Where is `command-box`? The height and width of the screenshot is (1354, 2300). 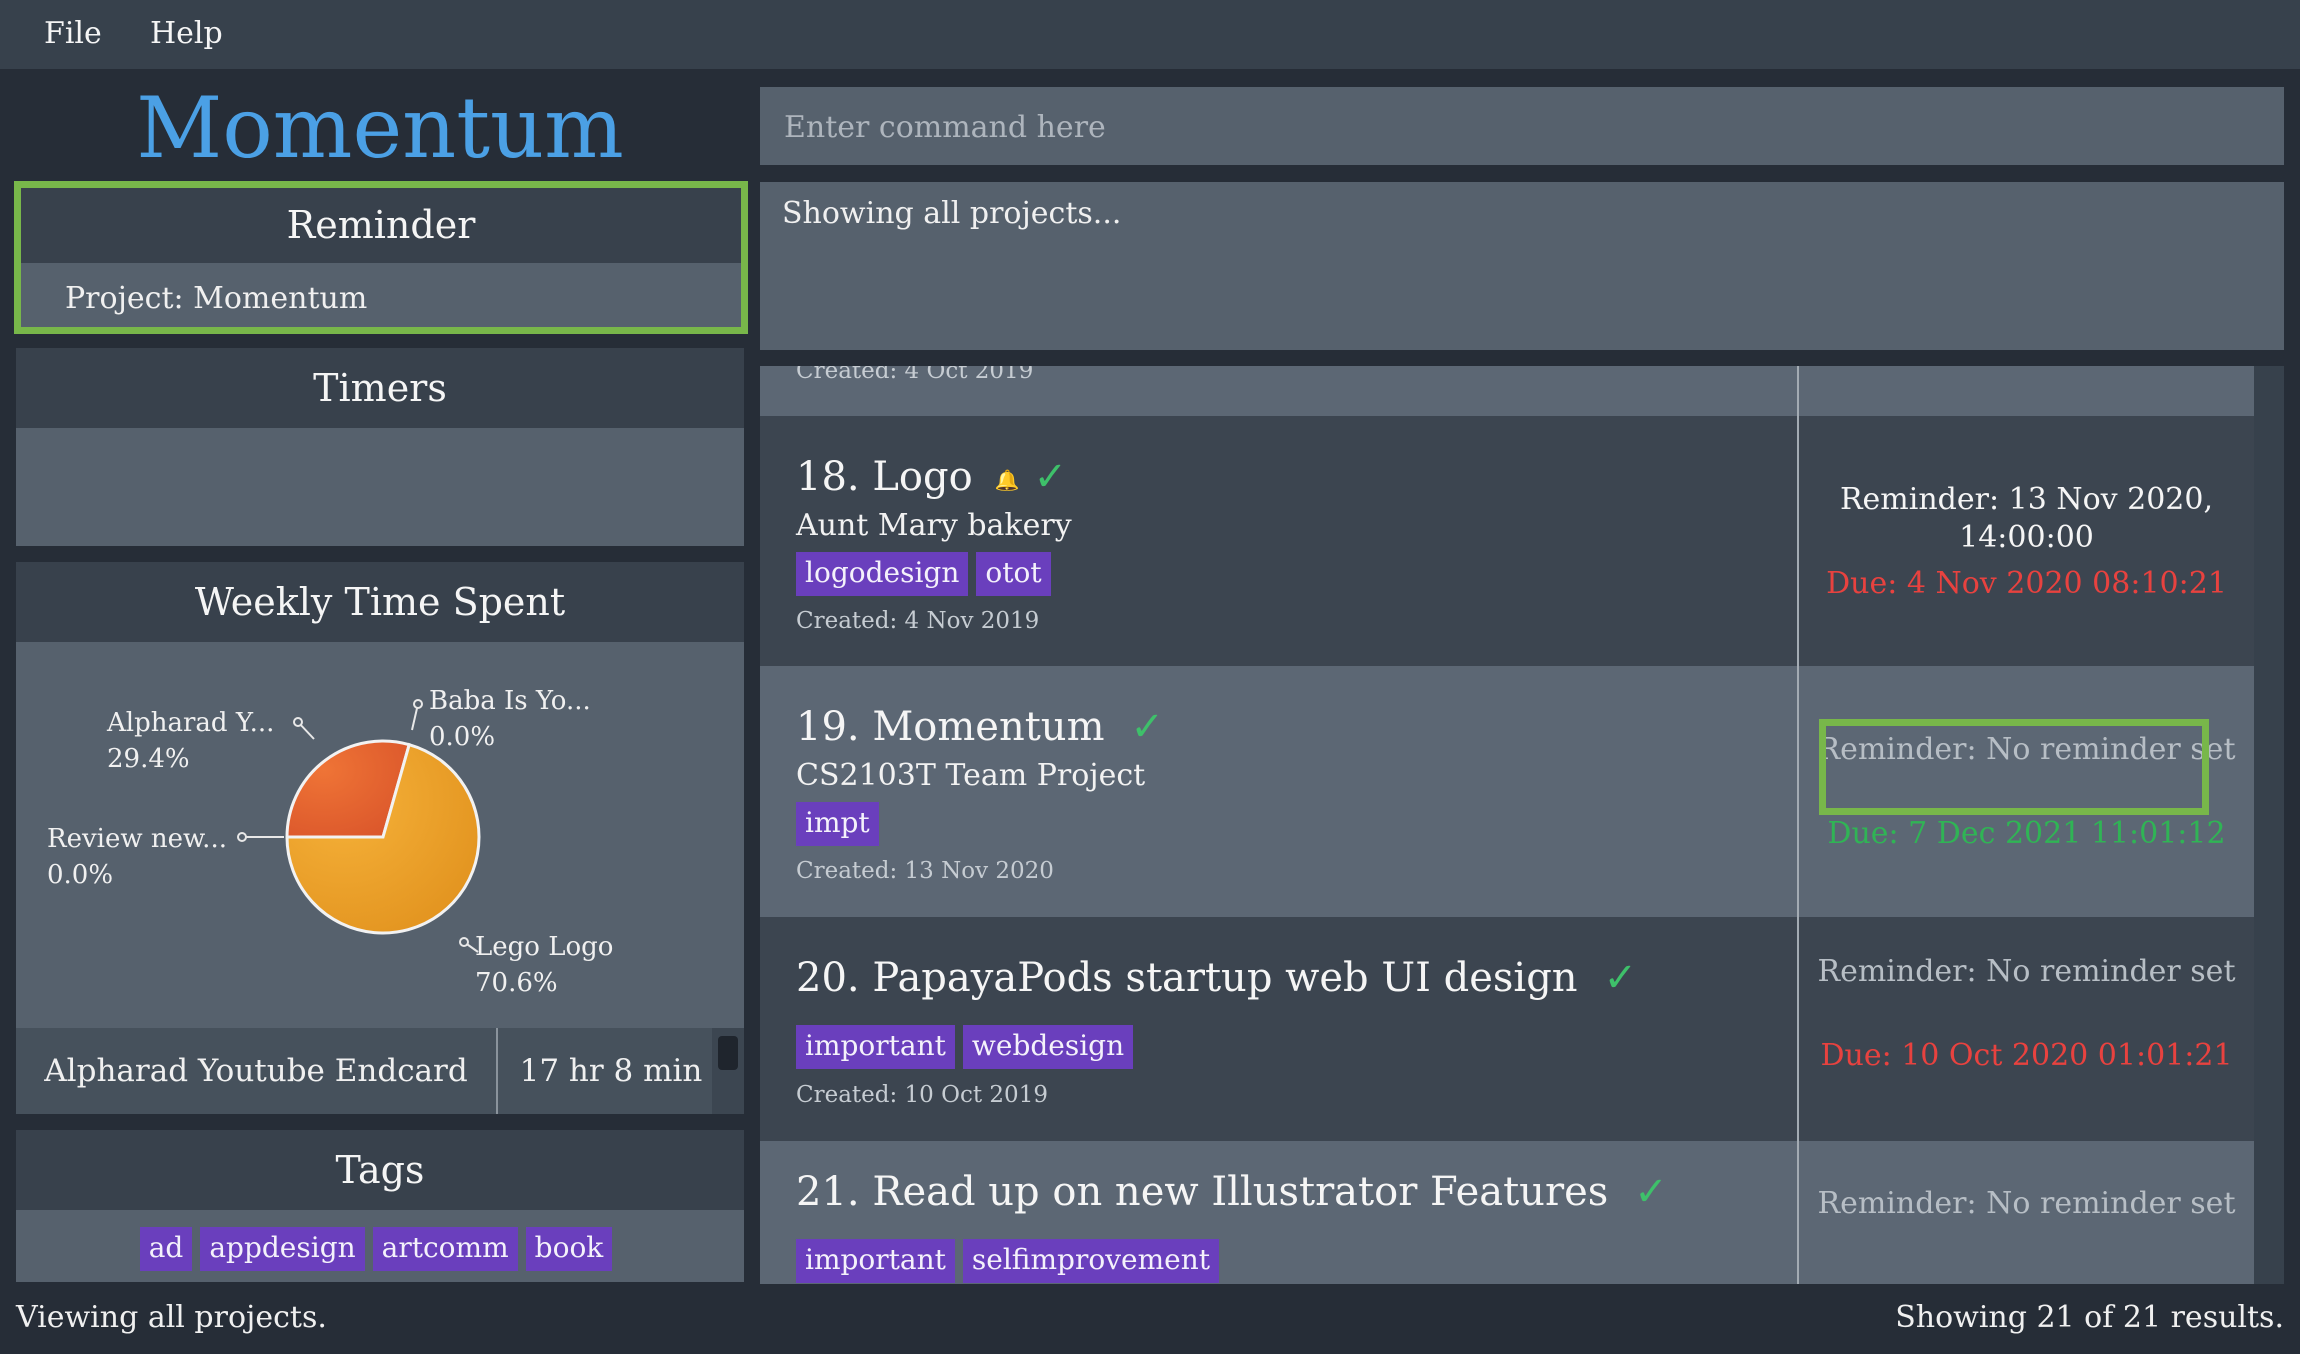 command-box is located at coordinates (1522, 127).